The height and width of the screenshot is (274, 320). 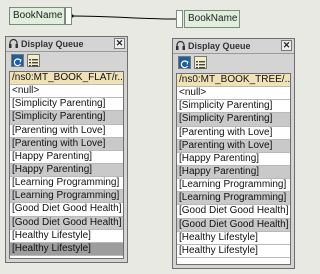 What do you see at coordinates (68, 16) in the screenshot?
I see `source-port-handle` at bounding box center [68, 16].